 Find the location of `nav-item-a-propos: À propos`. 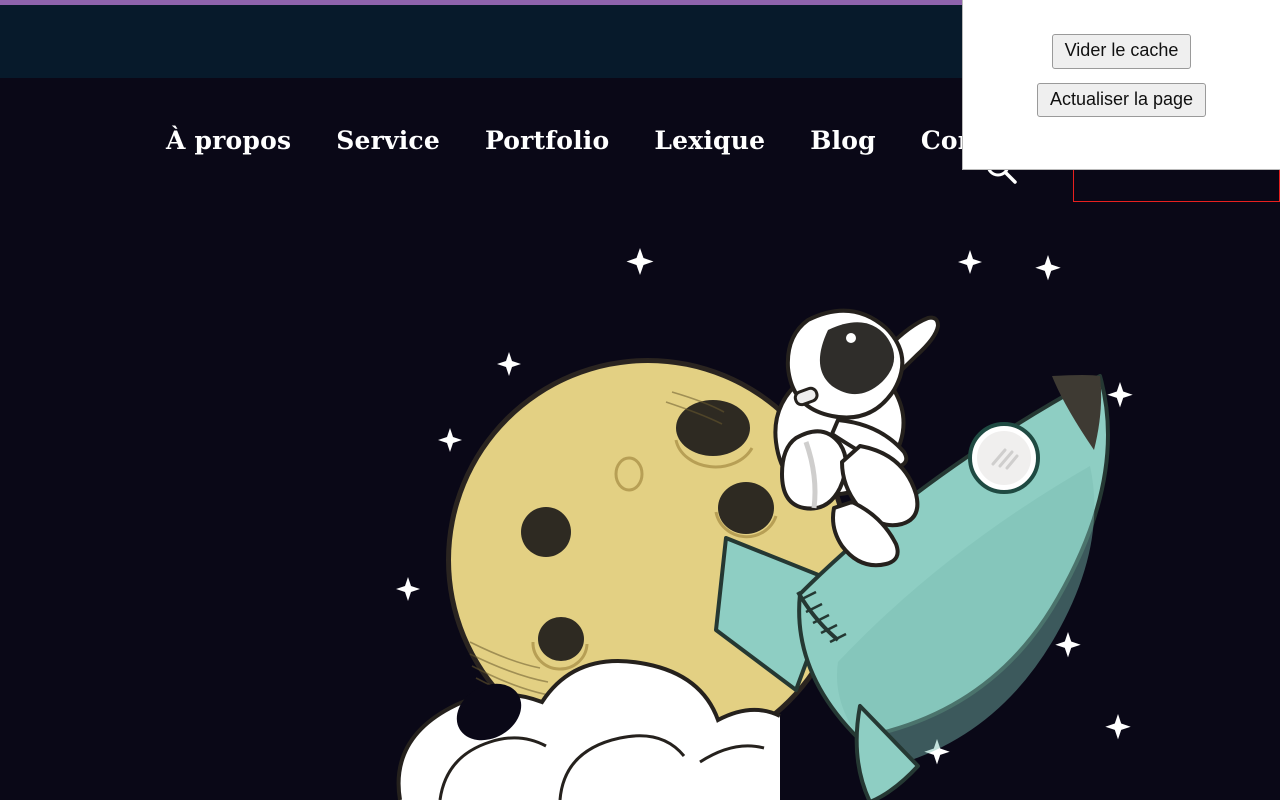

nav-item-a-propos: À propos is located at coordinates (228, 140).